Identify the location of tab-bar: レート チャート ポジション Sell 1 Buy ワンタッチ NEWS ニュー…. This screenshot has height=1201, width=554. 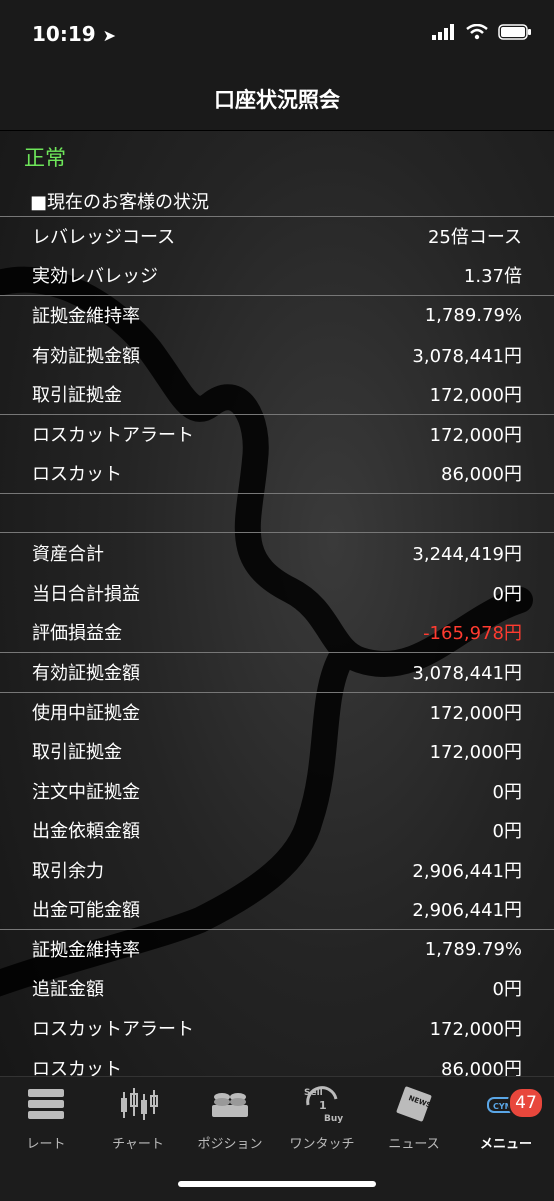
(277, 1138).